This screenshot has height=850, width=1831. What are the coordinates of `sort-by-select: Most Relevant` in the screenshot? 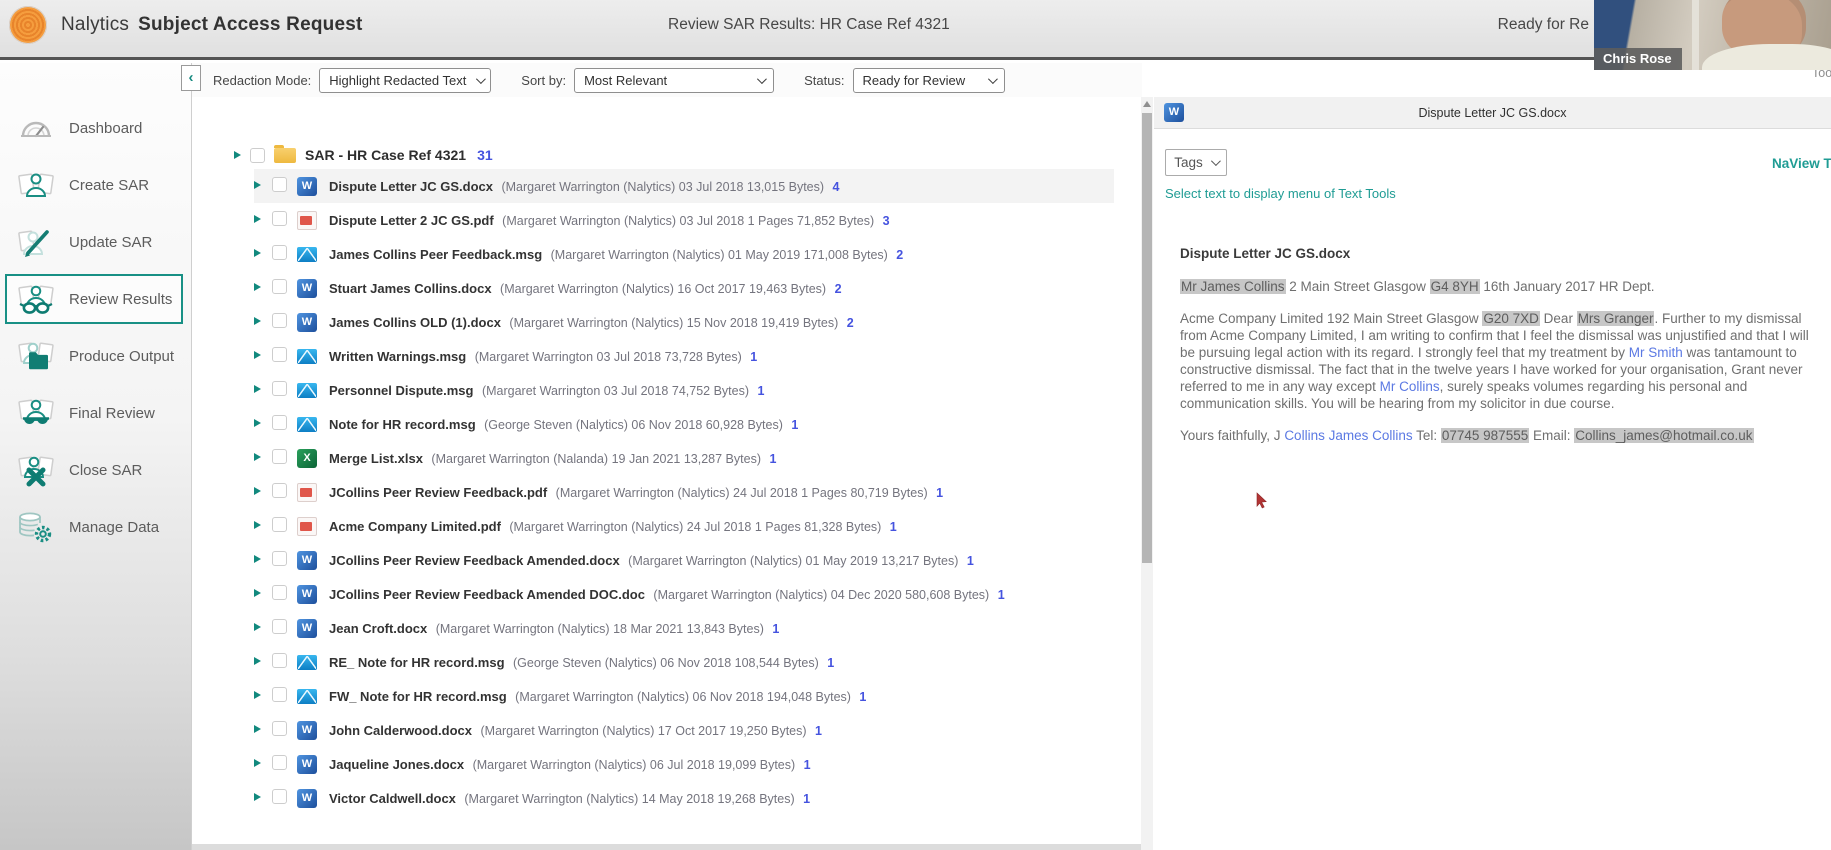 It's located at (674, 80).